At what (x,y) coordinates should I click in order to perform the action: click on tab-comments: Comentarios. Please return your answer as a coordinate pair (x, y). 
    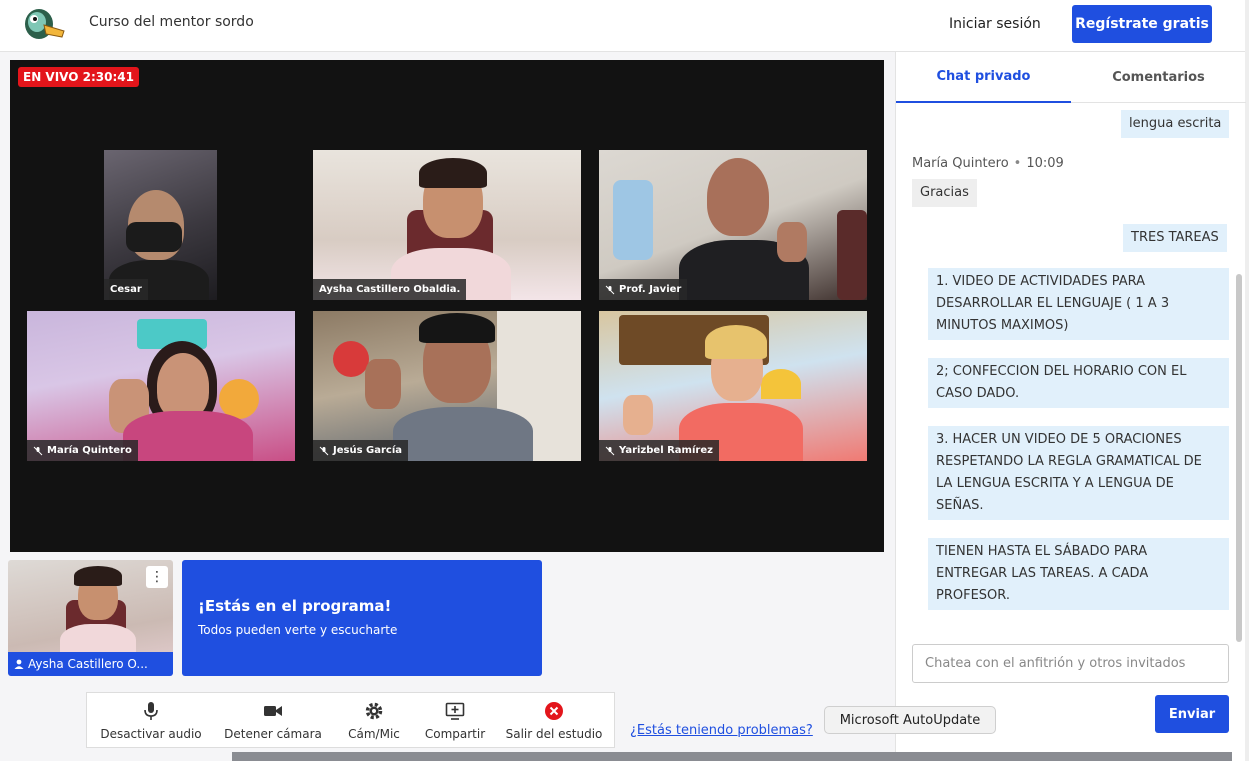
    Looking at the image, I should click on (1158, 77).